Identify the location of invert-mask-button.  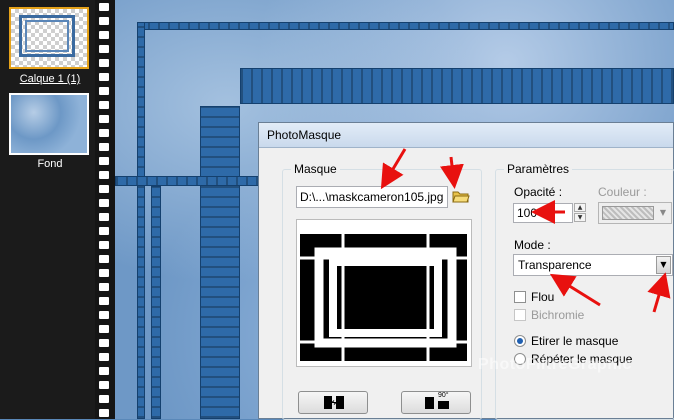
(333, 402).